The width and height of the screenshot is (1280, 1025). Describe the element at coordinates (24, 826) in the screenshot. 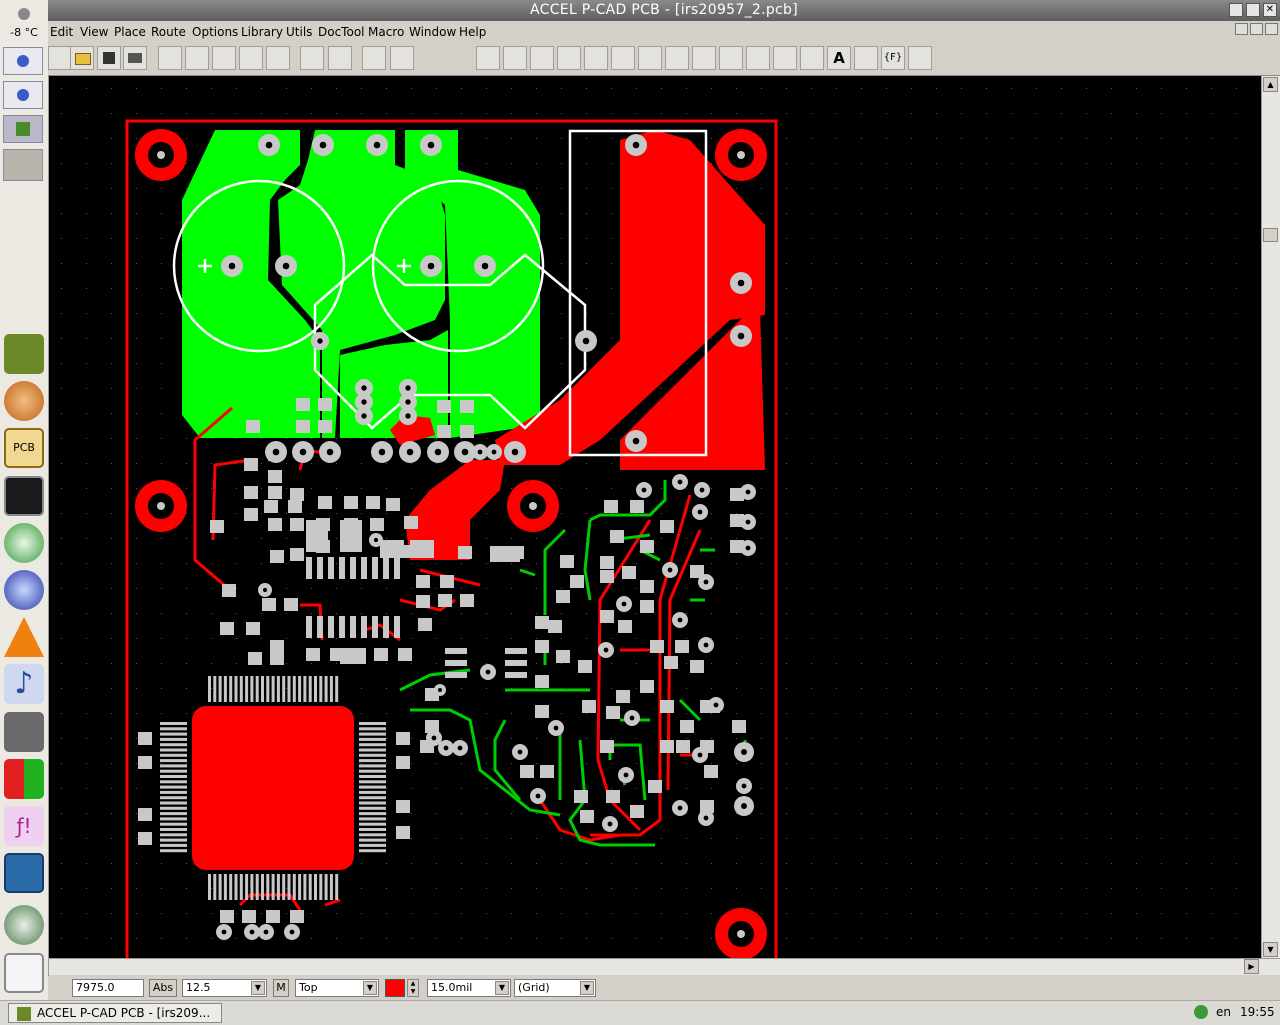

I see `formula-icon: ƒ!` at that location.